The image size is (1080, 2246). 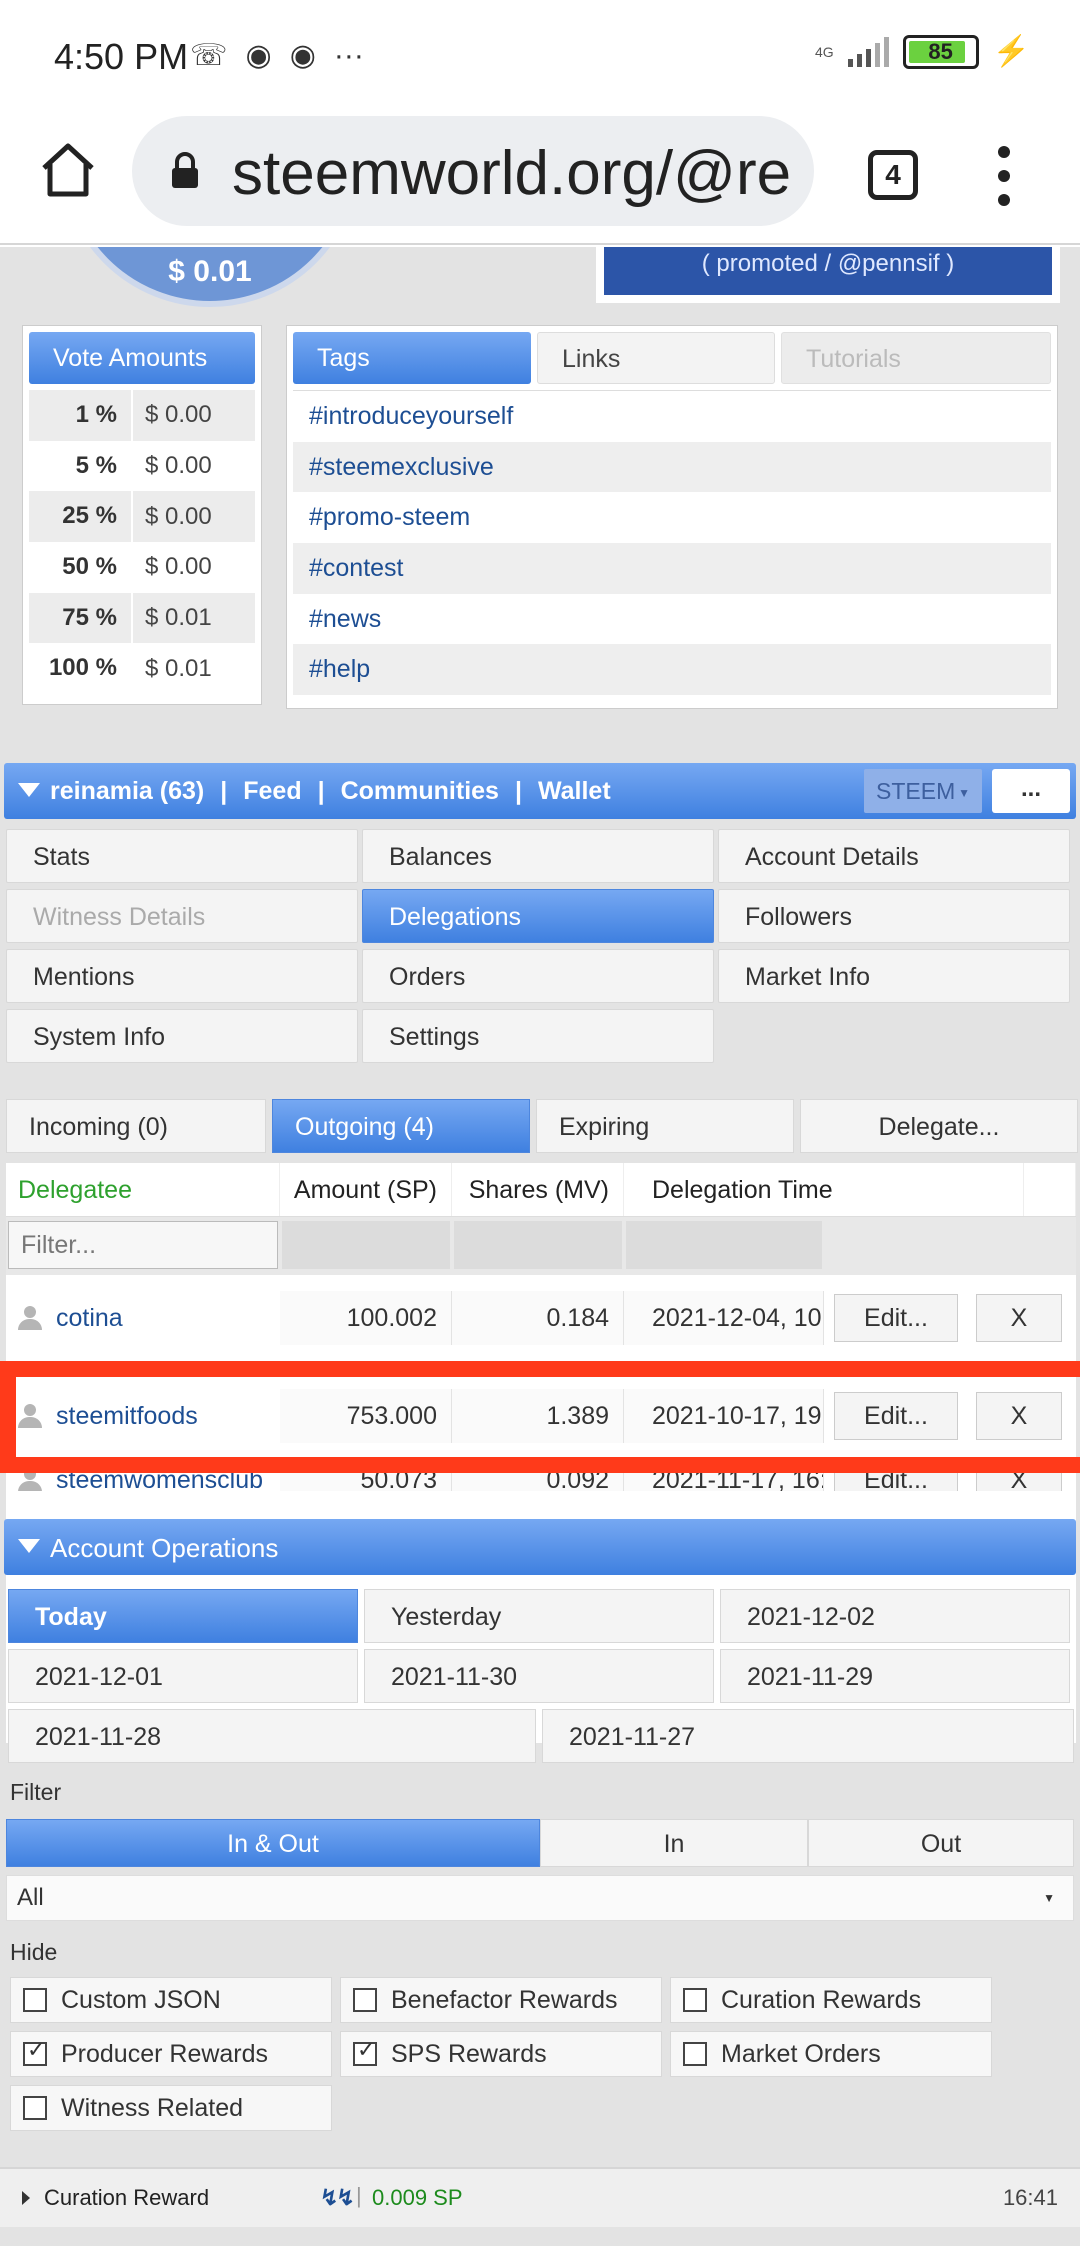 What do you see at coordinates (273, 1843) in the screenshot?
I see `filter-in-out: In & Out` at bounding box center [273, 1843].